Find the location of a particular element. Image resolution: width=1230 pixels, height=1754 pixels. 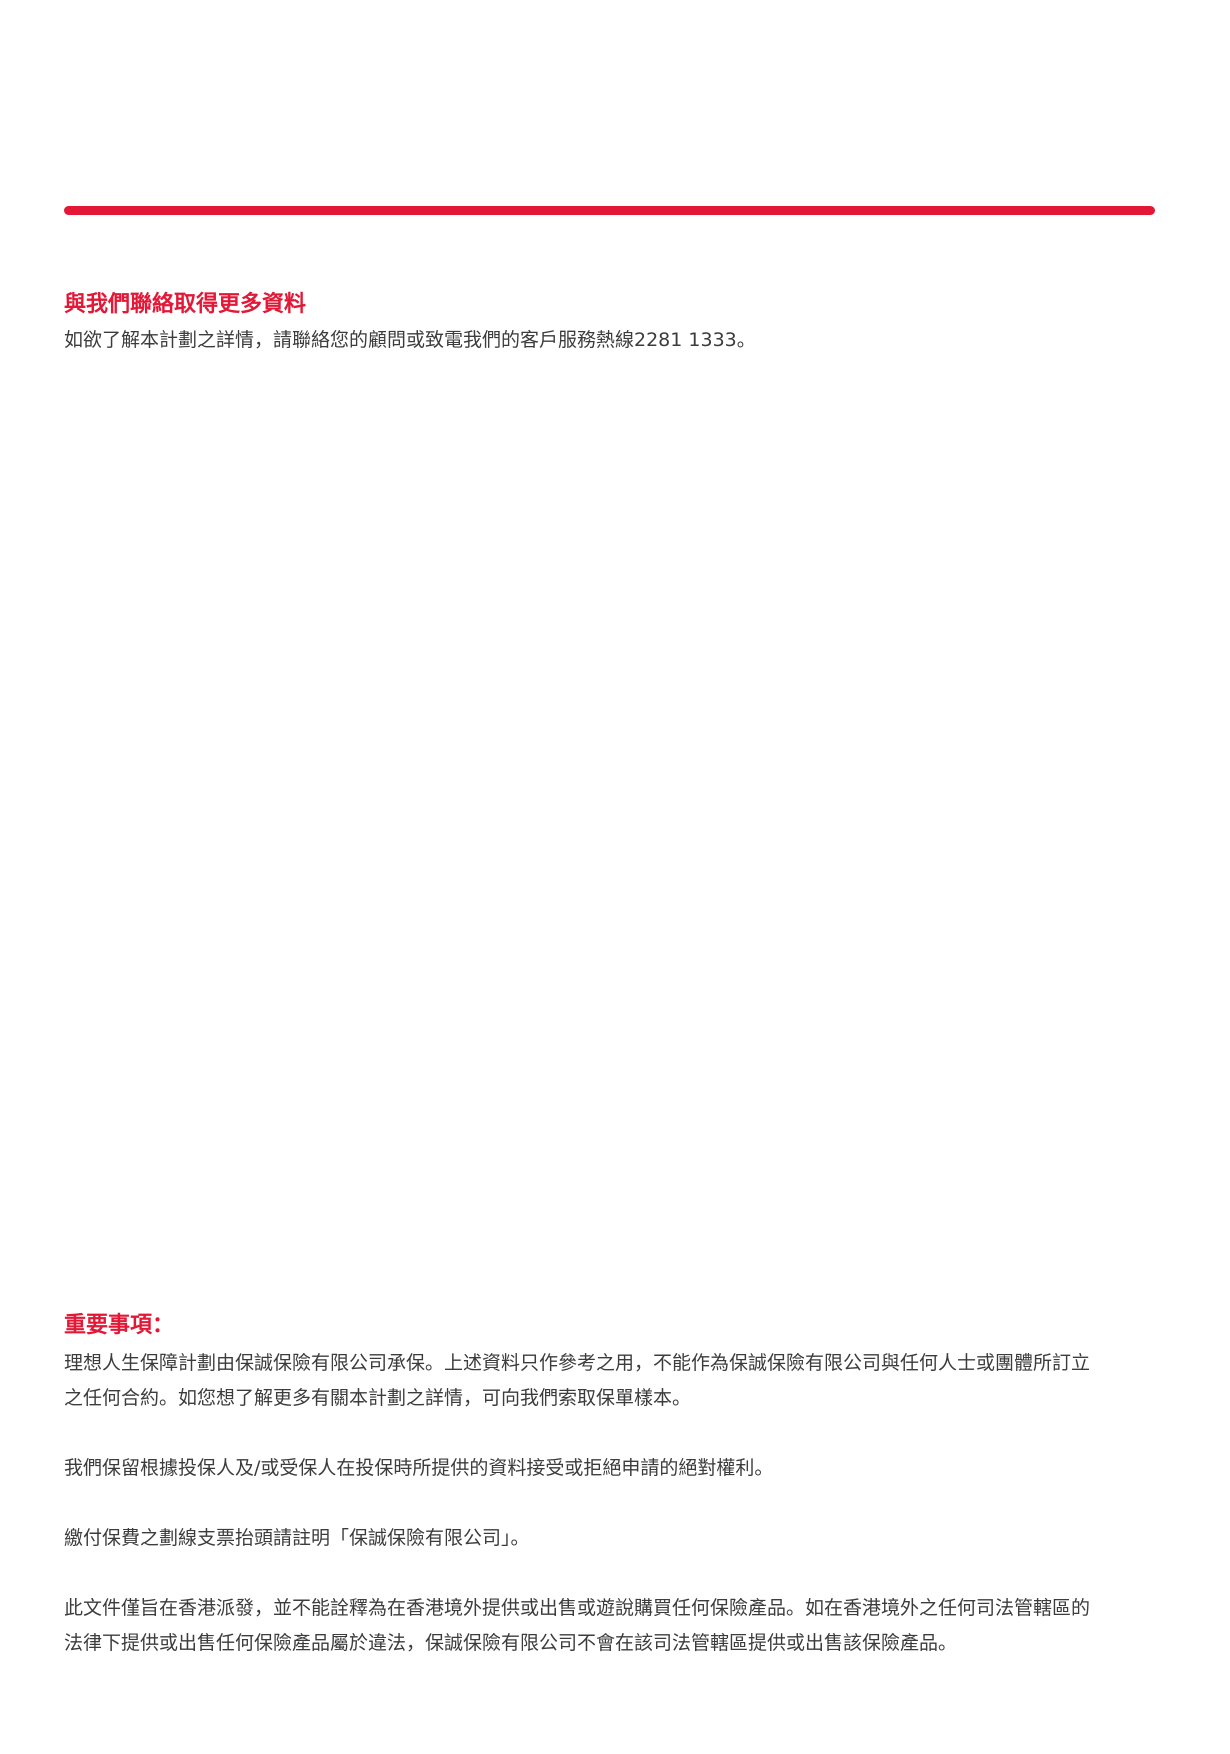

contact-heading: 與我們聯絡取得更多資料 is located at coordinates (185, 304).